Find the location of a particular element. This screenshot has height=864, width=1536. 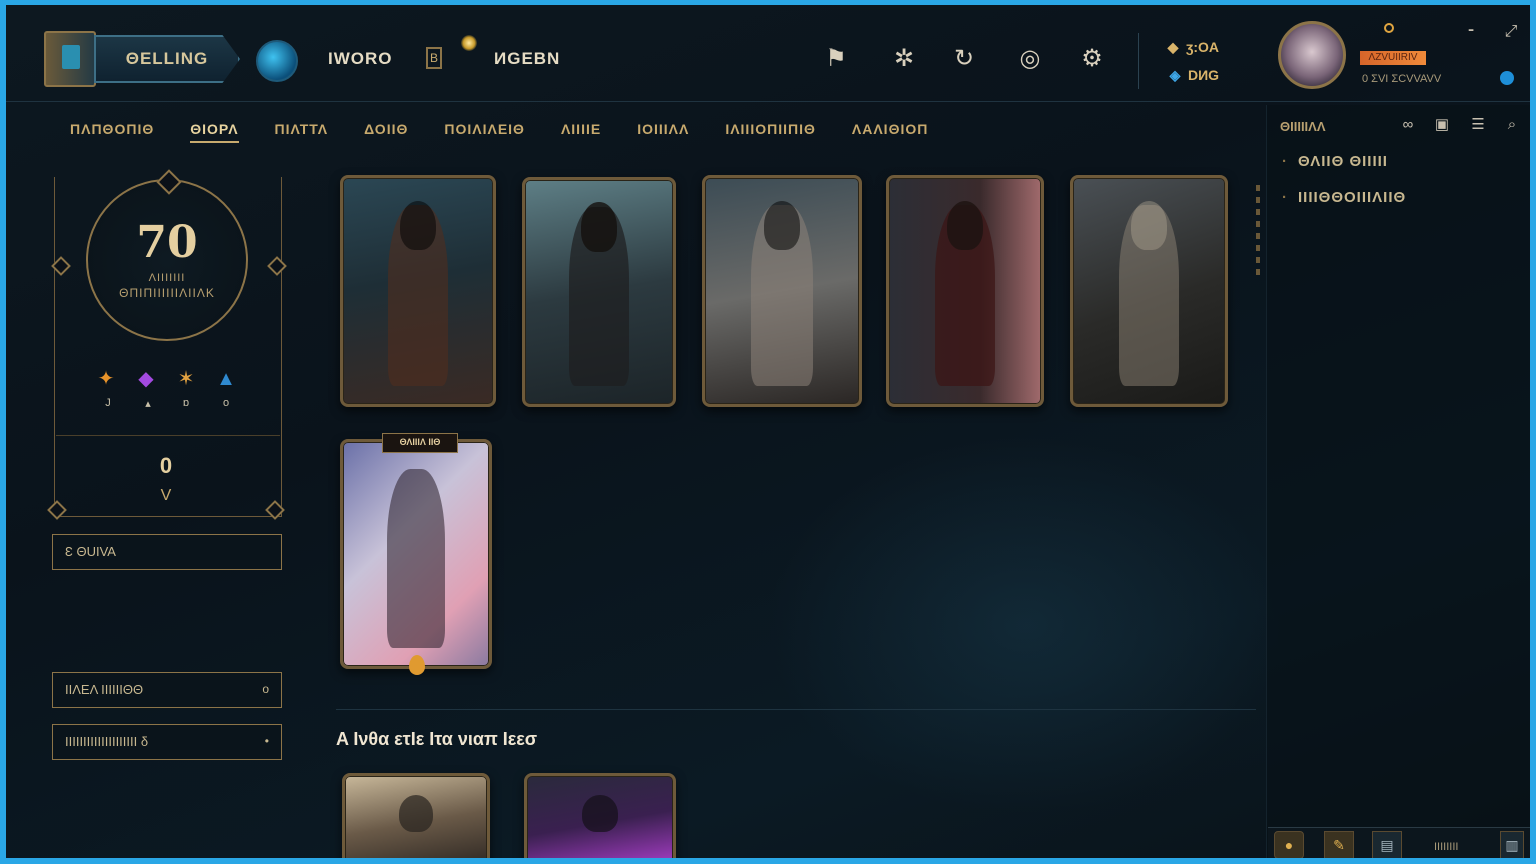

sort-button: ΙΙΛΕΛ ΙΙΙΙΙΙΘΘ o is located at coordinates (167, 690).